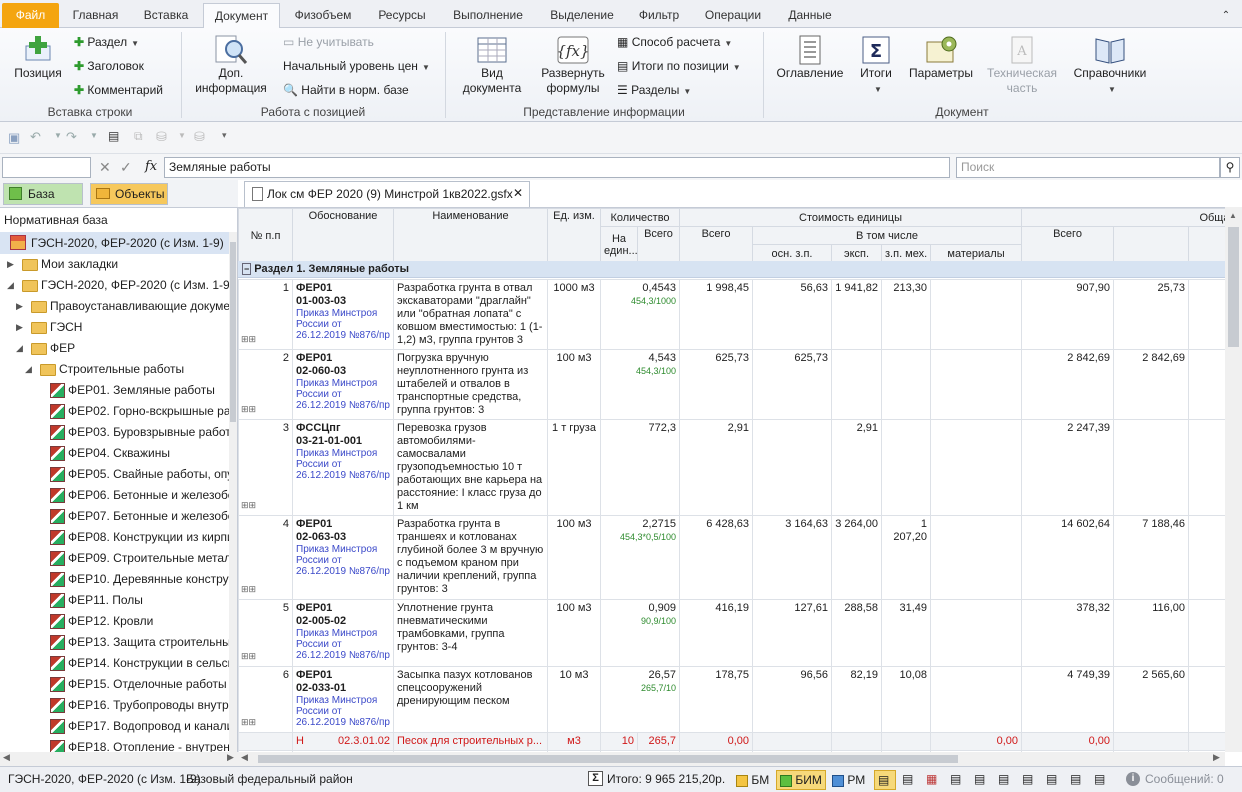  Describe the element at coordinates (46, 167) in the screenshot. I see `cell-ref-input` at that location.